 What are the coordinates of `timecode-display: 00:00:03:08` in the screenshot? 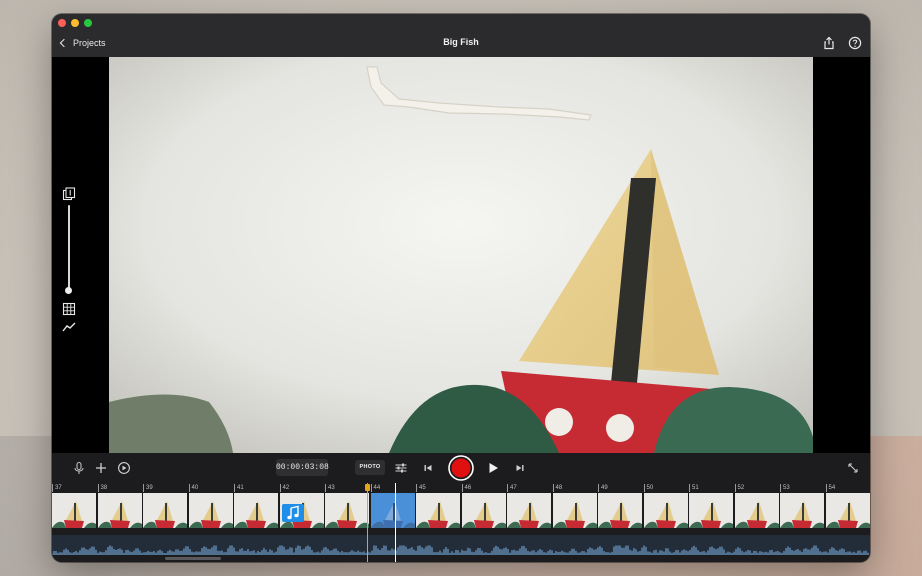 It's located at (302, 467).